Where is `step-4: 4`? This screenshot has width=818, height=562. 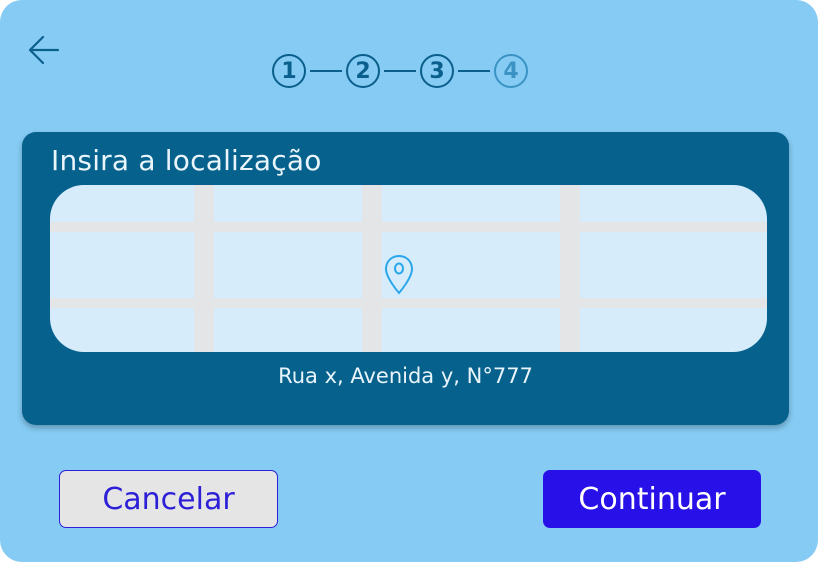 step-4: 4 is located at coordinates (511, 71).